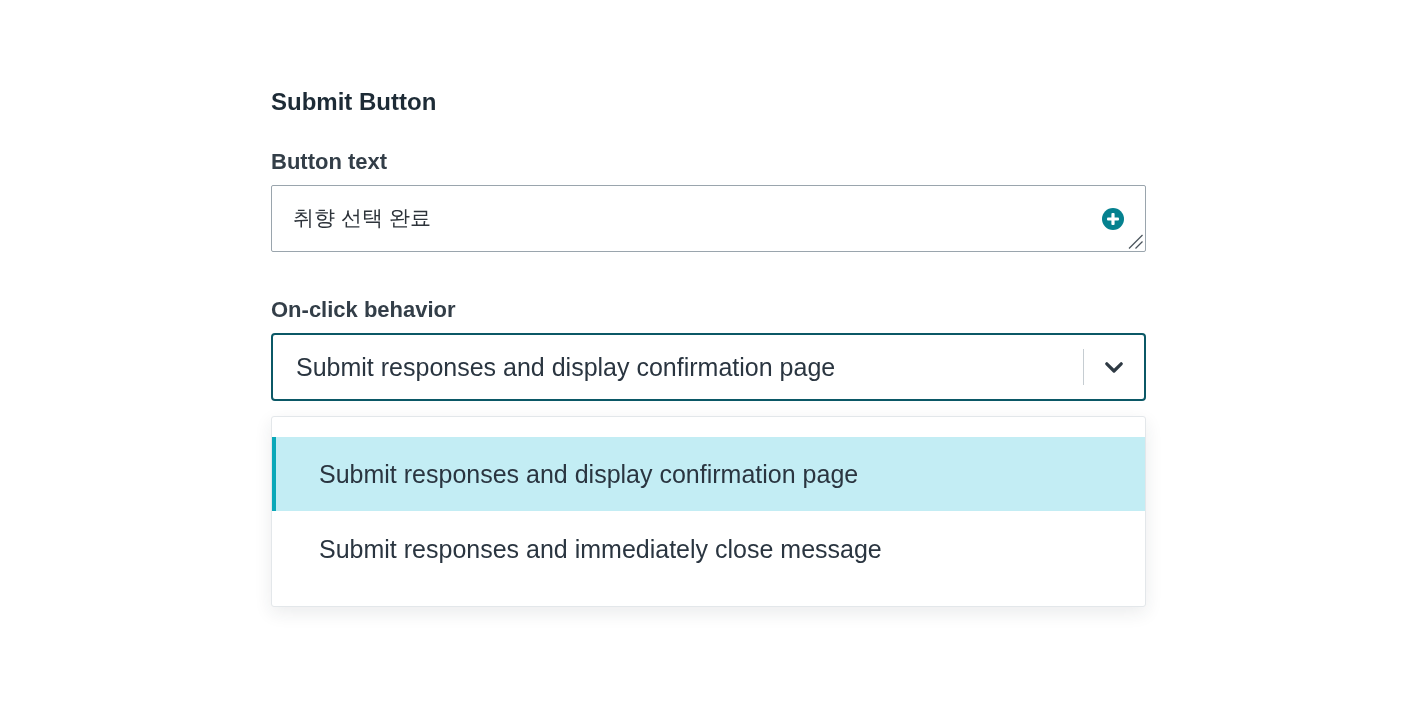 Image resolution: width=1408 pixels, height=704 pixels. What do you see at coordinates (329, 162) in the screenshot?
I see `field-label: Button text` at bounding box center [329, 162].